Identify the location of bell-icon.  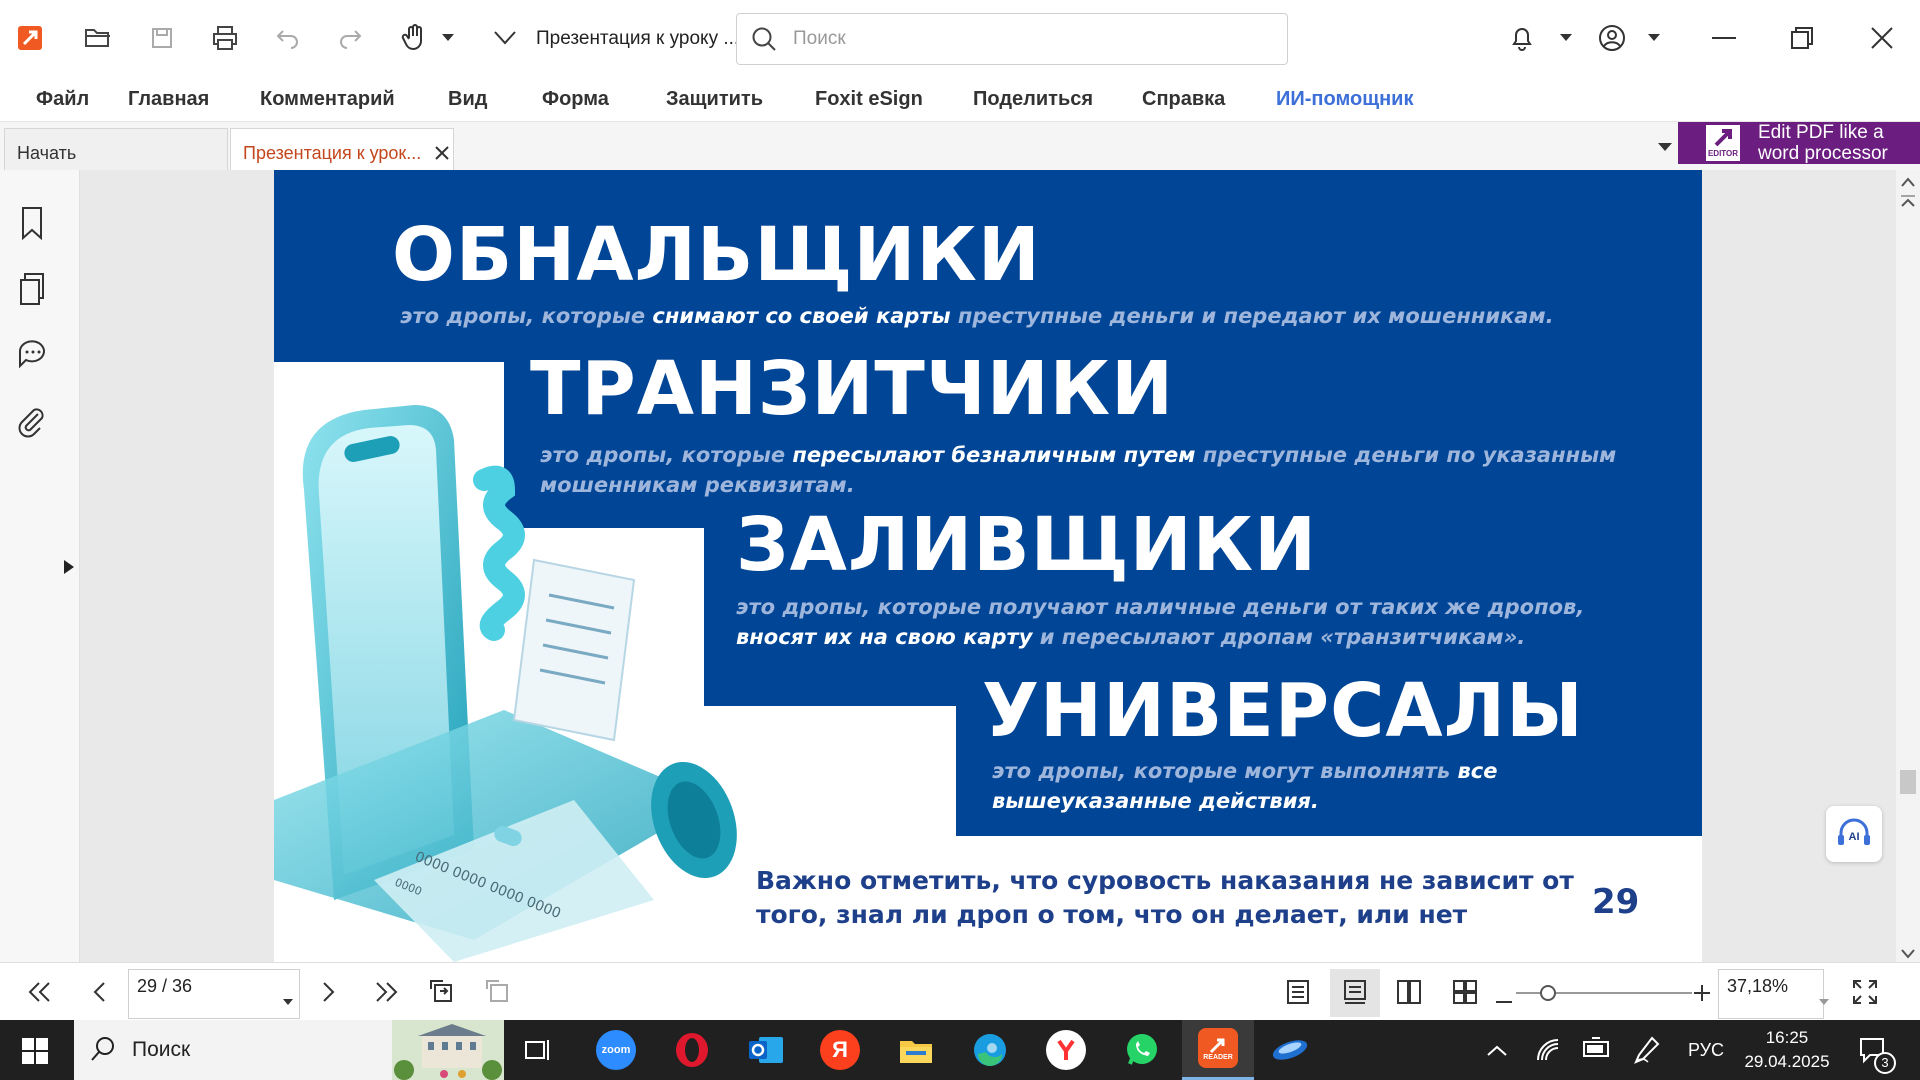
(1522, 38).